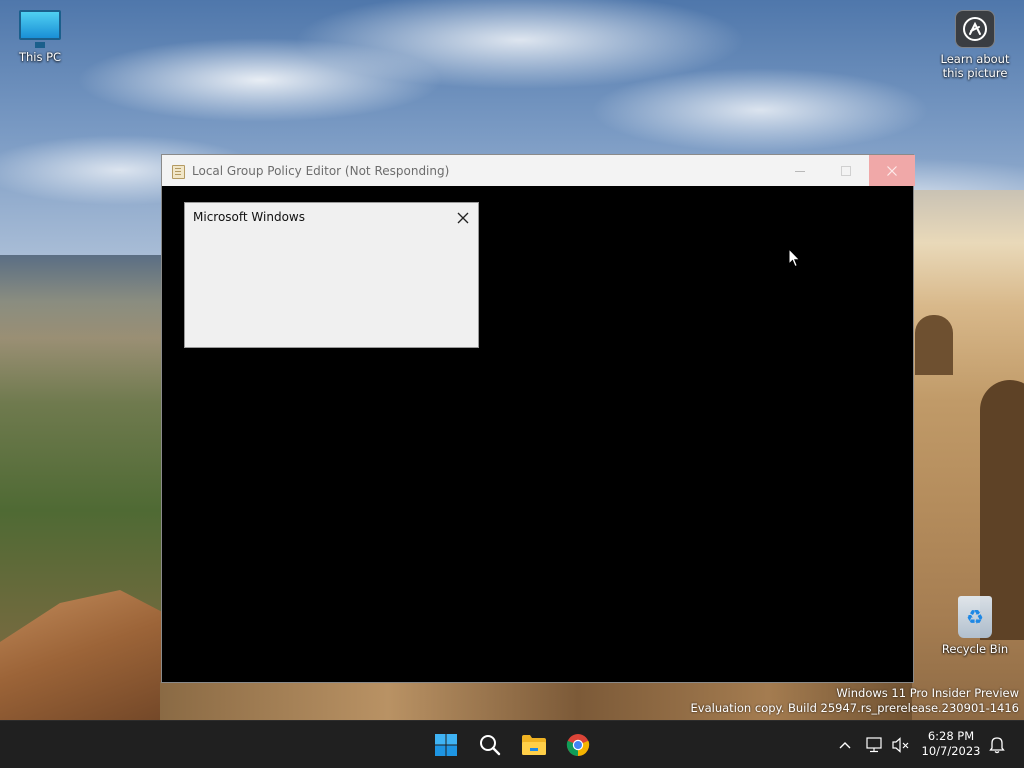  What do you see at coordinates (975, 649) in the screenshot?
I see `desktop-icon-label: Recycle Bin` at bounding box center [975, 649].